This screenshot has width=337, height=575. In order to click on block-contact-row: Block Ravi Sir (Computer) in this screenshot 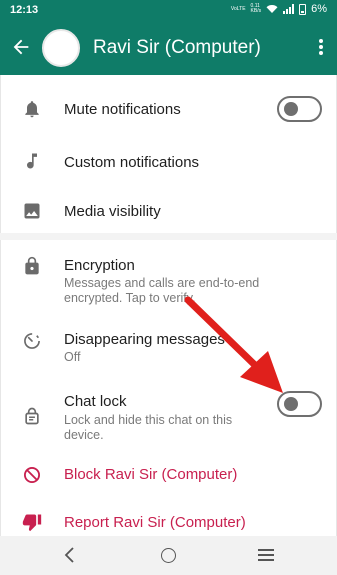, I will do `click(168, 475)`.